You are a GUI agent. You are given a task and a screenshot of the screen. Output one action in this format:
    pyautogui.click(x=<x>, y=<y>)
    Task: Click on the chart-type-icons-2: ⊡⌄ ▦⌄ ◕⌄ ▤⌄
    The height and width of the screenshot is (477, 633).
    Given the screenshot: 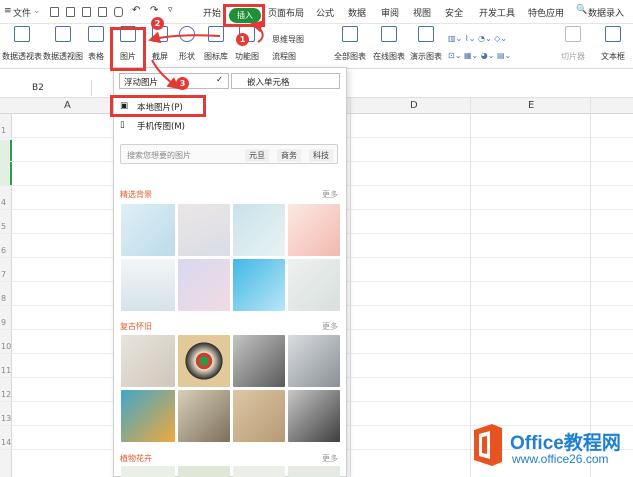 What is the action you would take?
    pyautogui.click(x=479, y=55)
    